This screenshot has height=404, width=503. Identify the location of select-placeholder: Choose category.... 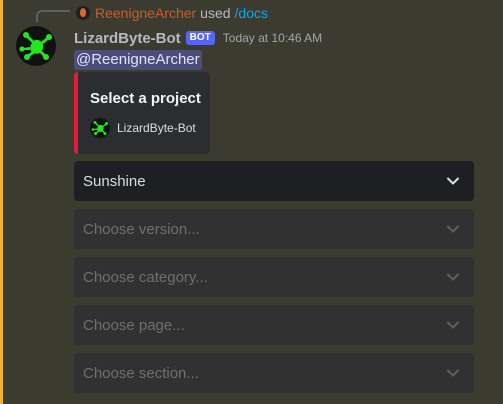
(145, 277).